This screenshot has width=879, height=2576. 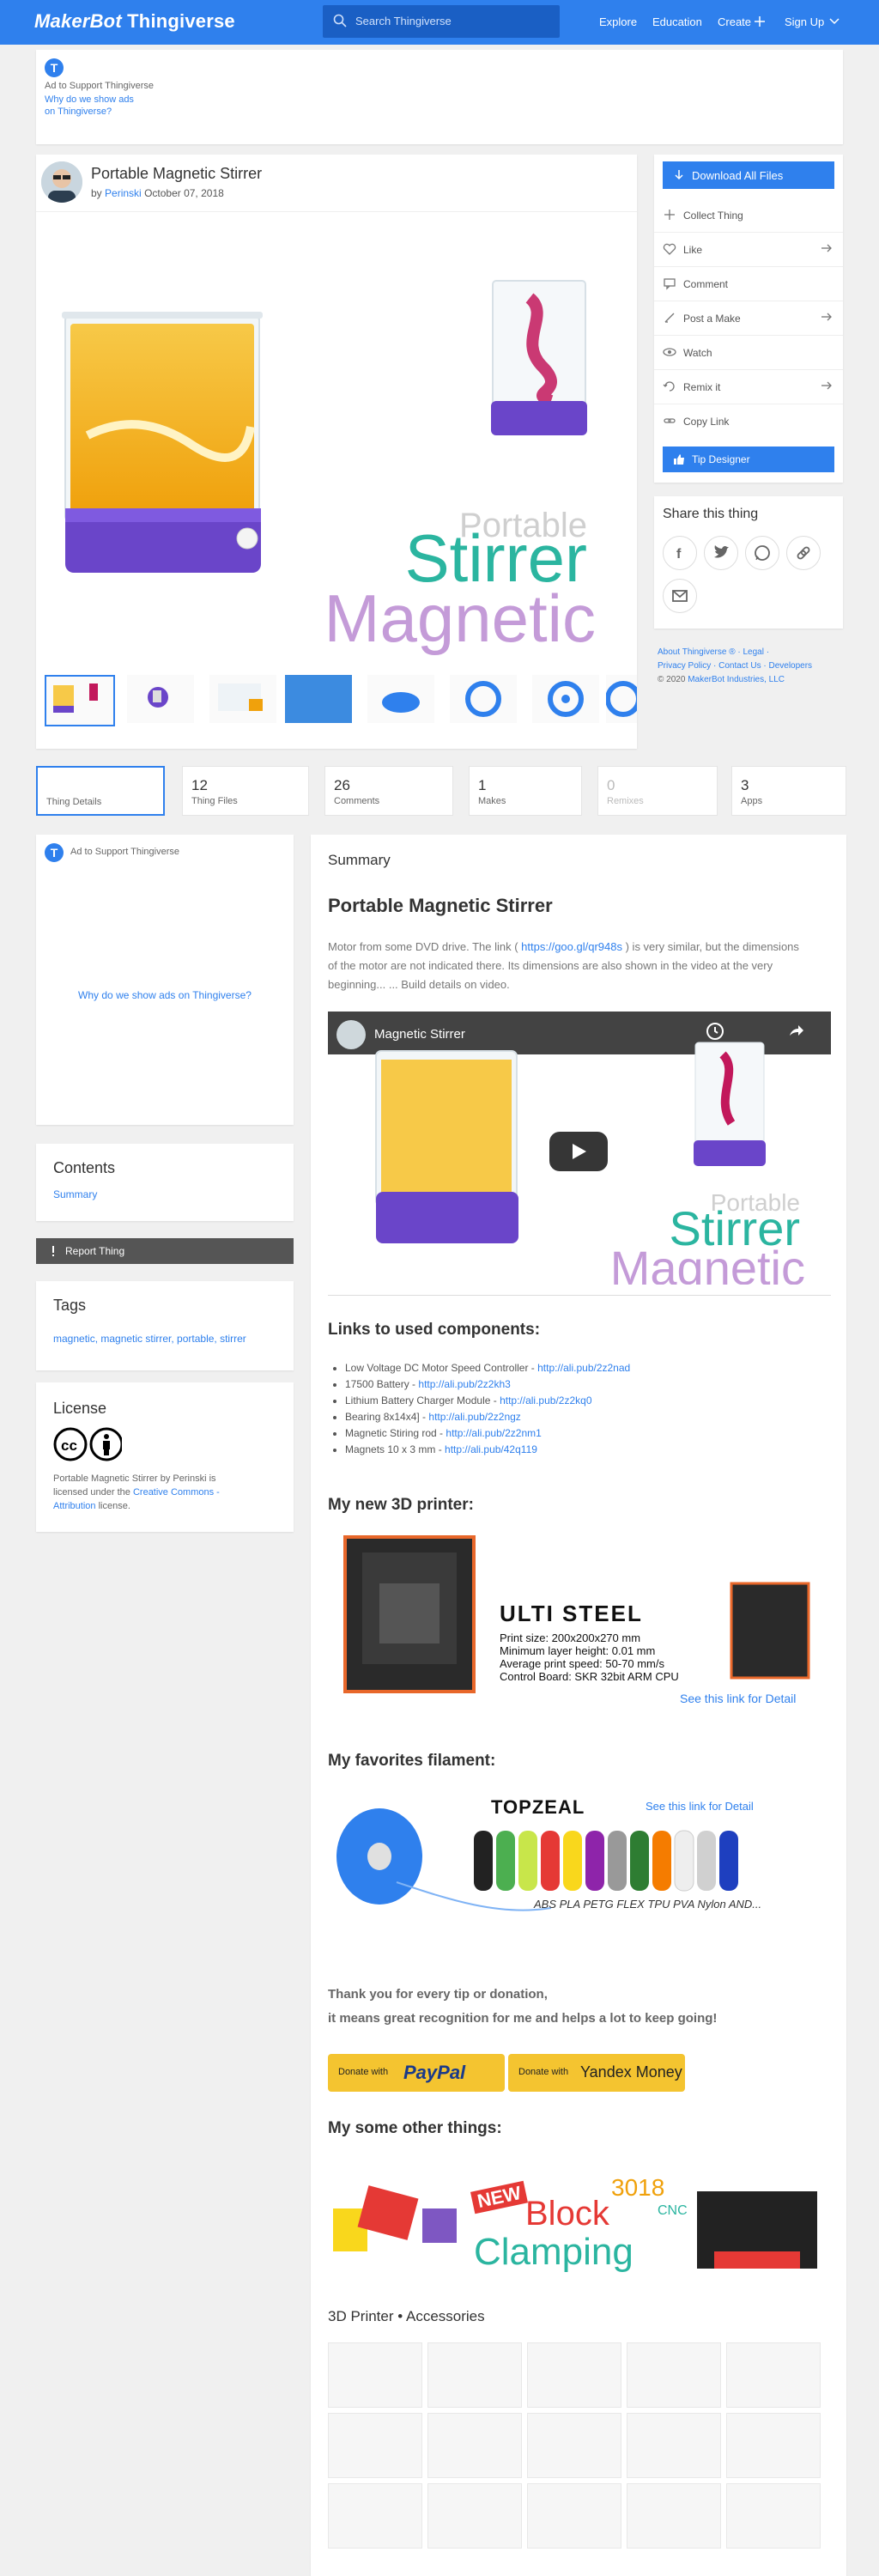 I want to click on component-link: http://ali.pub/2z2kh3, so click(x=464, y=1384).